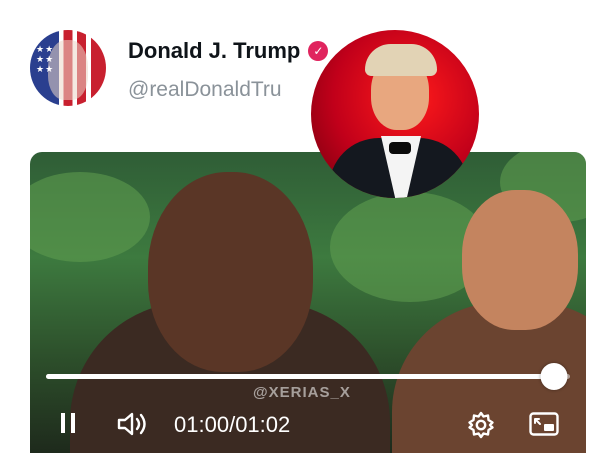  Describe the element at coordinates (230, 272) in the screenshot. I see `video-figure-left-face` at that location.